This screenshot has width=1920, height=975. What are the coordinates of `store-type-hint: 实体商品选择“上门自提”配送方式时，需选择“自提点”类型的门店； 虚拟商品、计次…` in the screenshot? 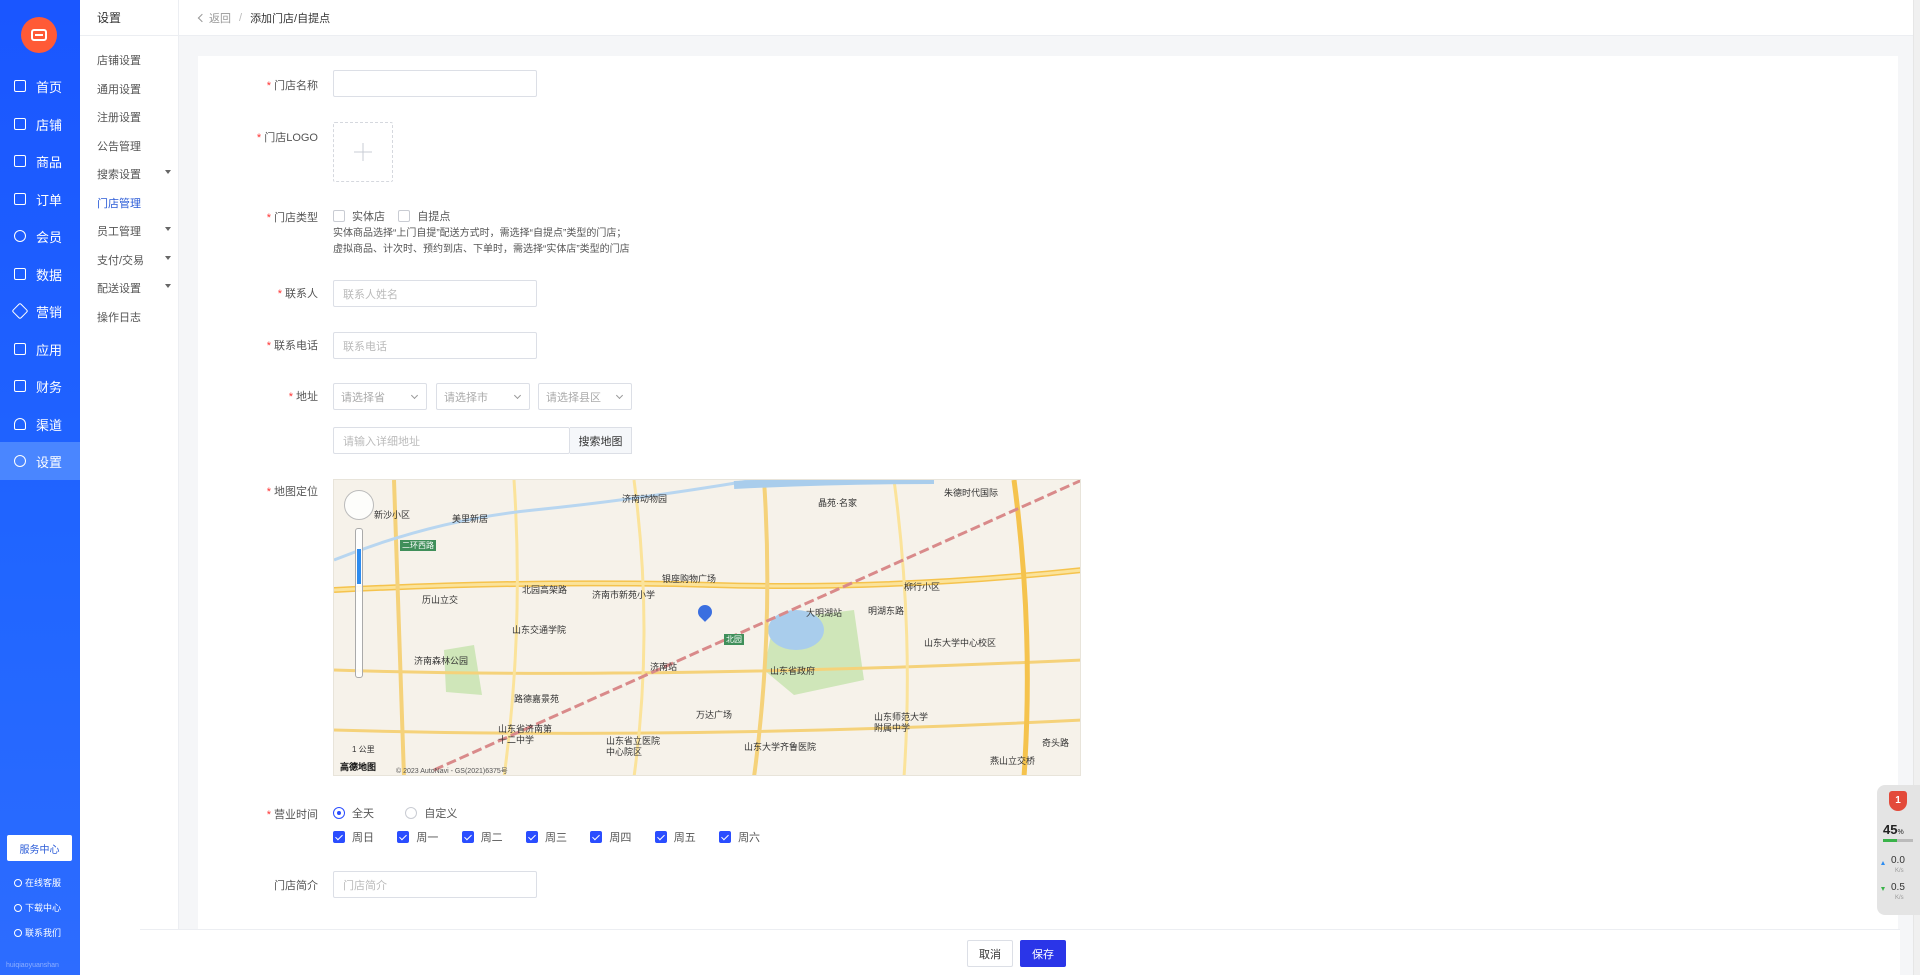 It's located at (481, 241).